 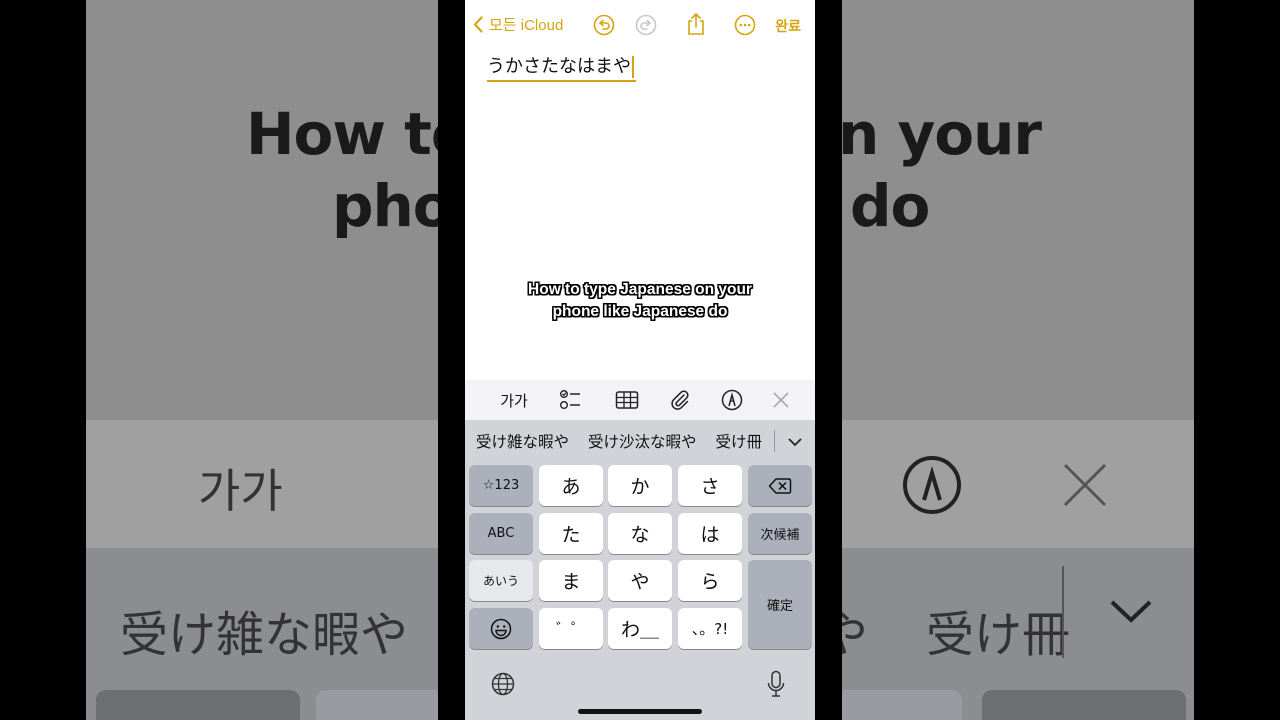 I want to click on numbers-key: ☆123, so click(x=501, y=485).